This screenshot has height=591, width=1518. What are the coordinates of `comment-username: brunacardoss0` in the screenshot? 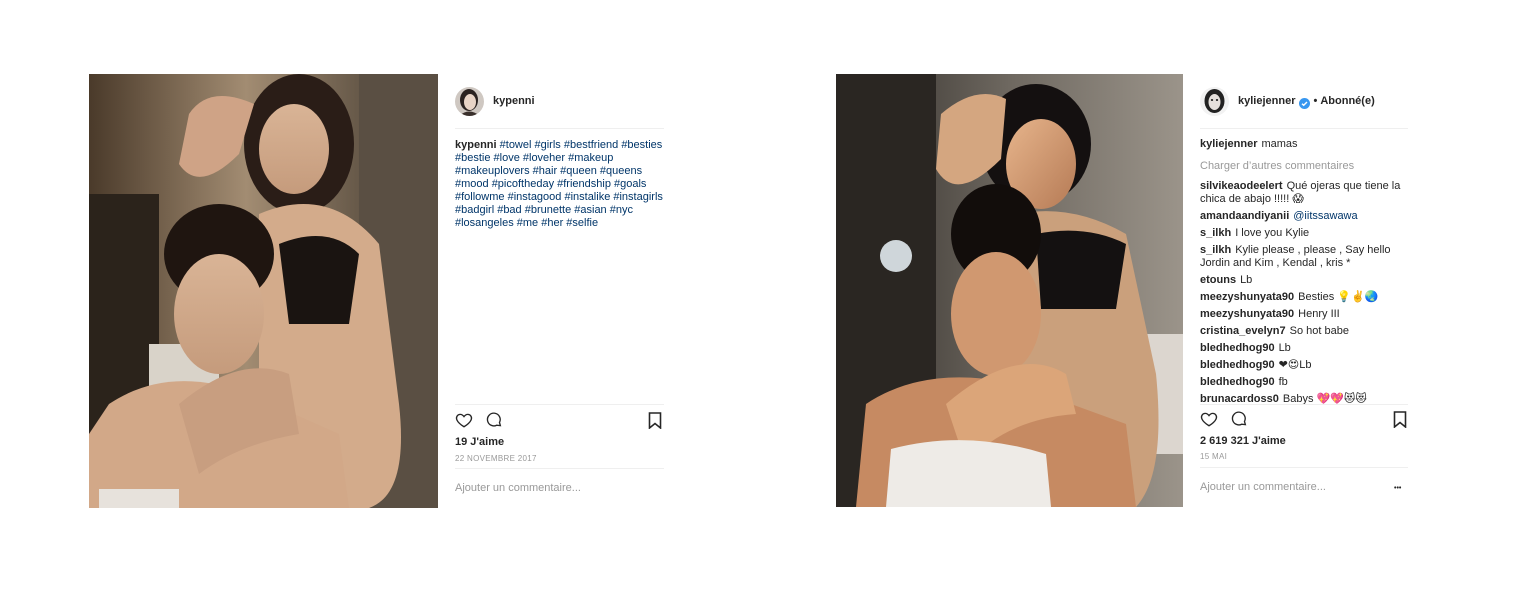 It's located at (1239, 398).